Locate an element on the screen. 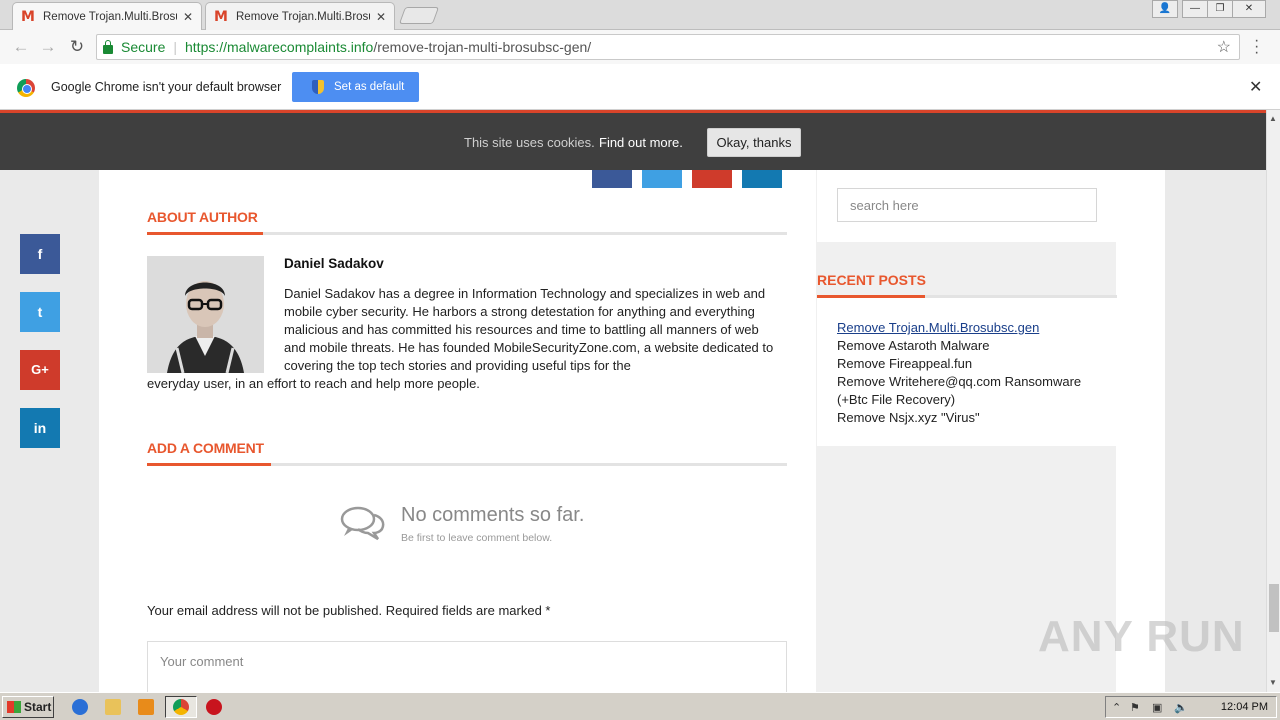  chrome-icon is located at coordinates (181, 707).